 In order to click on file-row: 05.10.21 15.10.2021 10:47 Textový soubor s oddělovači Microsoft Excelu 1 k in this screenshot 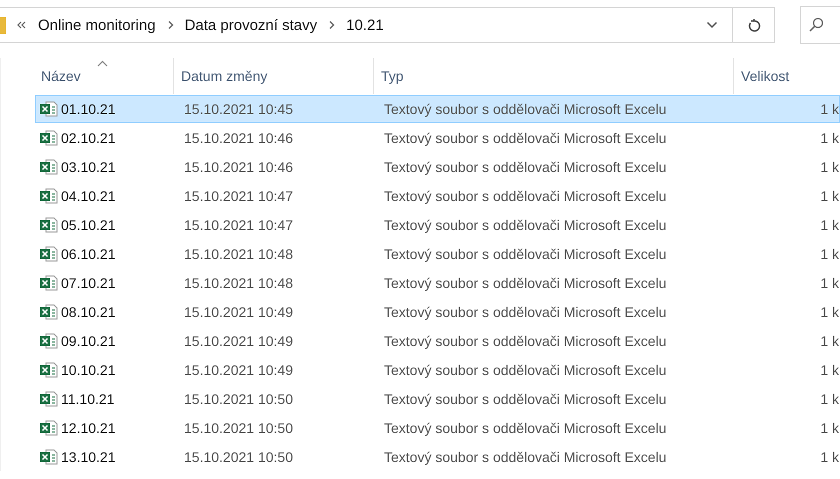, I will do `click(437, 225)`.